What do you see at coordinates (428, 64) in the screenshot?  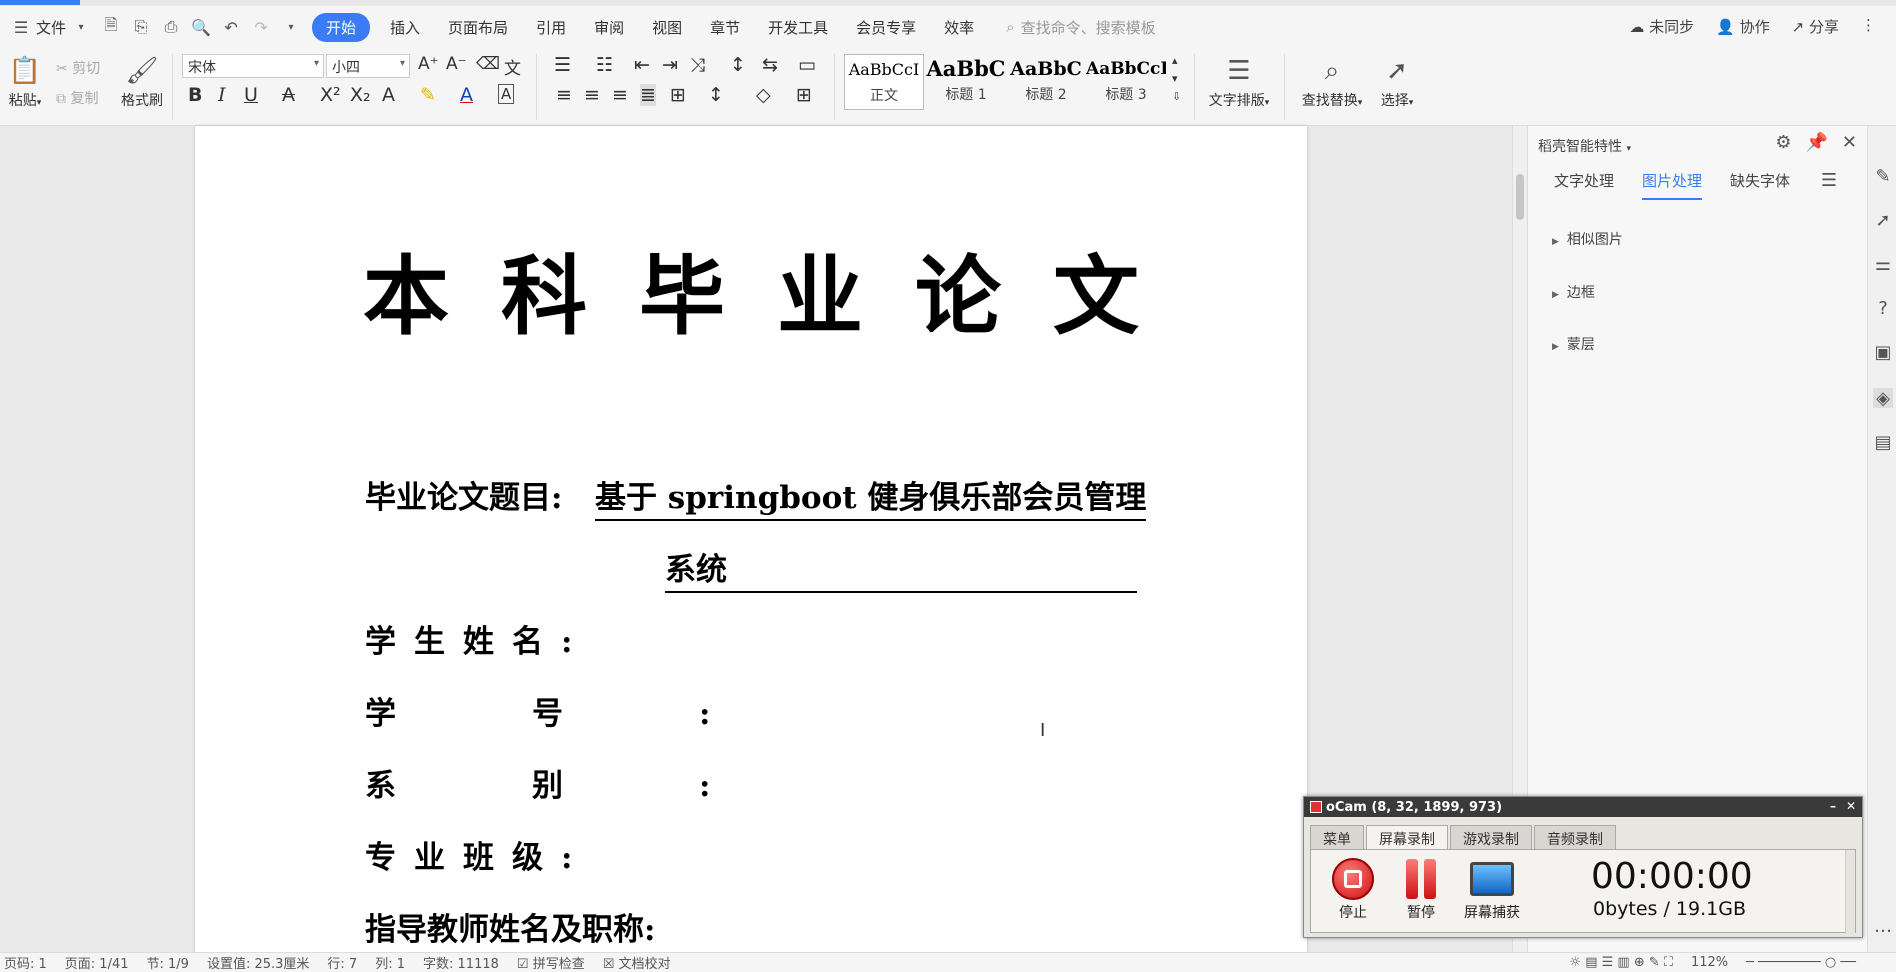 I see `grow-font-icon: A⁺` at bounding box center [428, 64].